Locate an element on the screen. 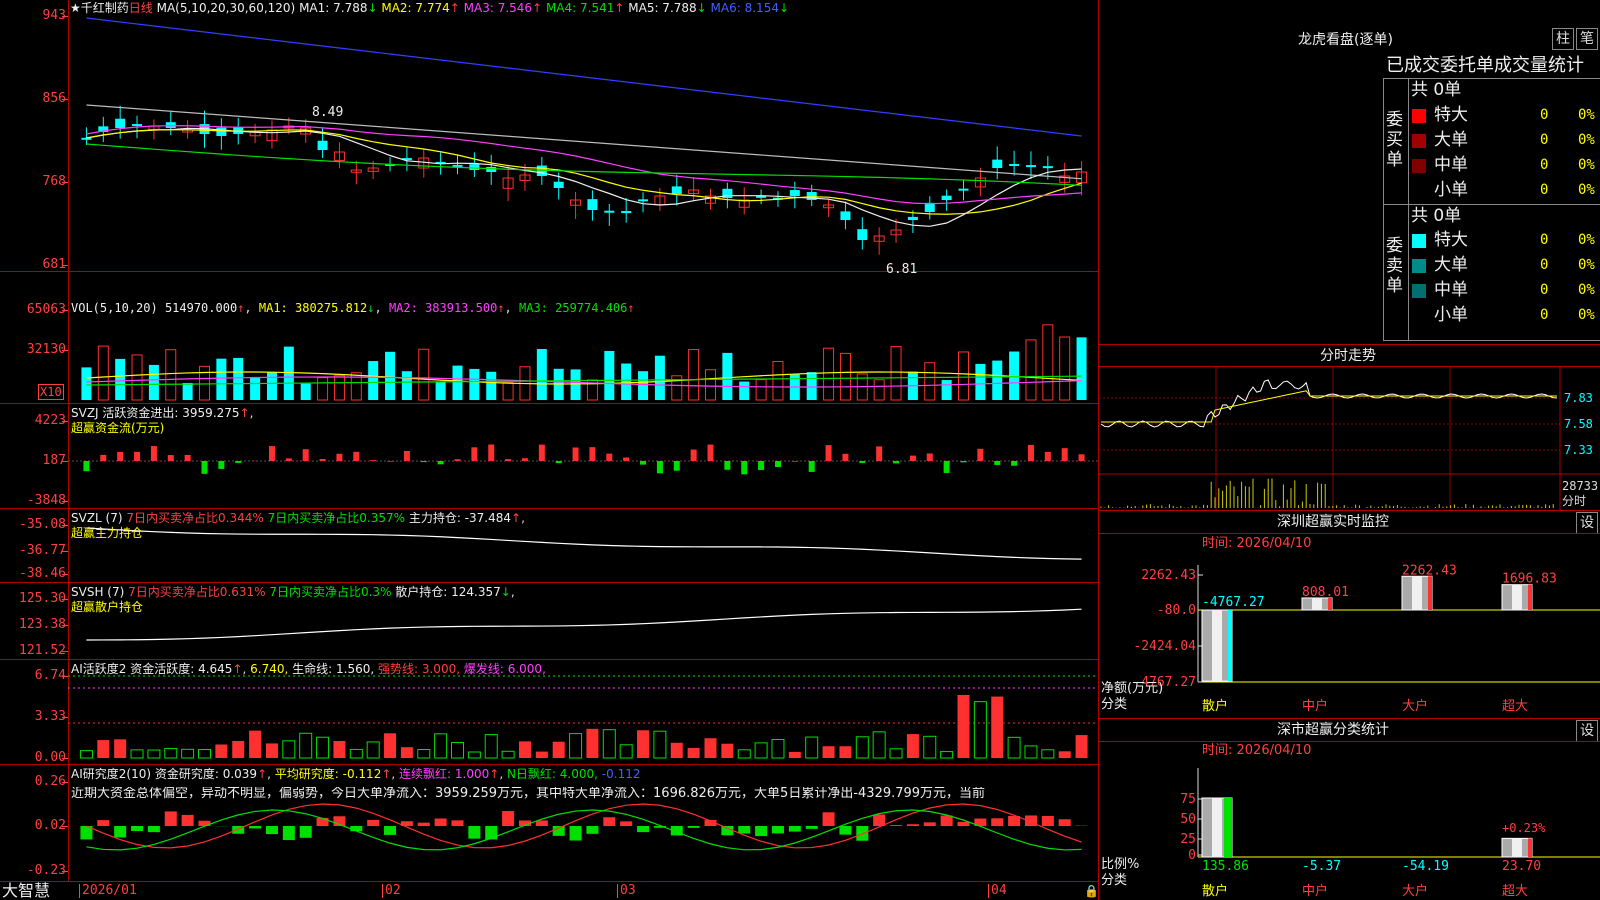 The image size is (1600, 900). bar-超大 is located at coordinates (1517, 847).